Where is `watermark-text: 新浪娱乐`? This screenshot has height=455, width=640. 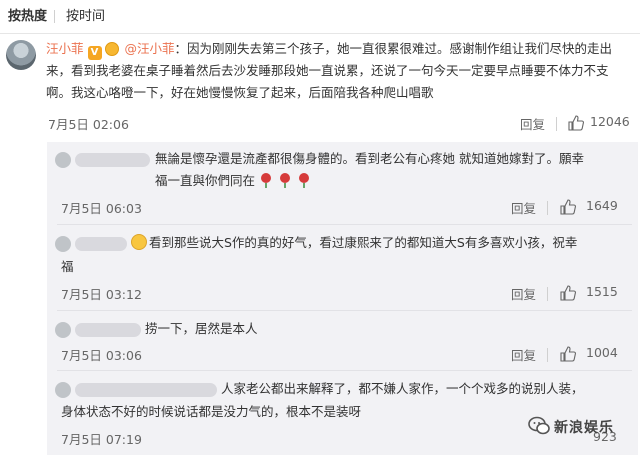
watermark-text: 新浪娱乐 is located at coordinates (584, 428).